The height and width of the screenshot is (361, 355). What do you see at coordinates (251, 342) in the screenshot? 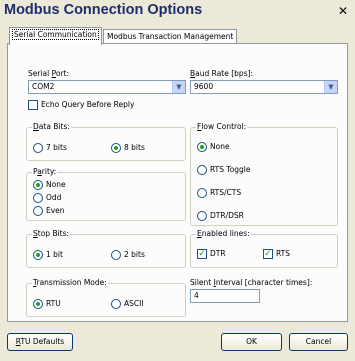
I see `ok-button: OK` at bounding box center [251, 342].